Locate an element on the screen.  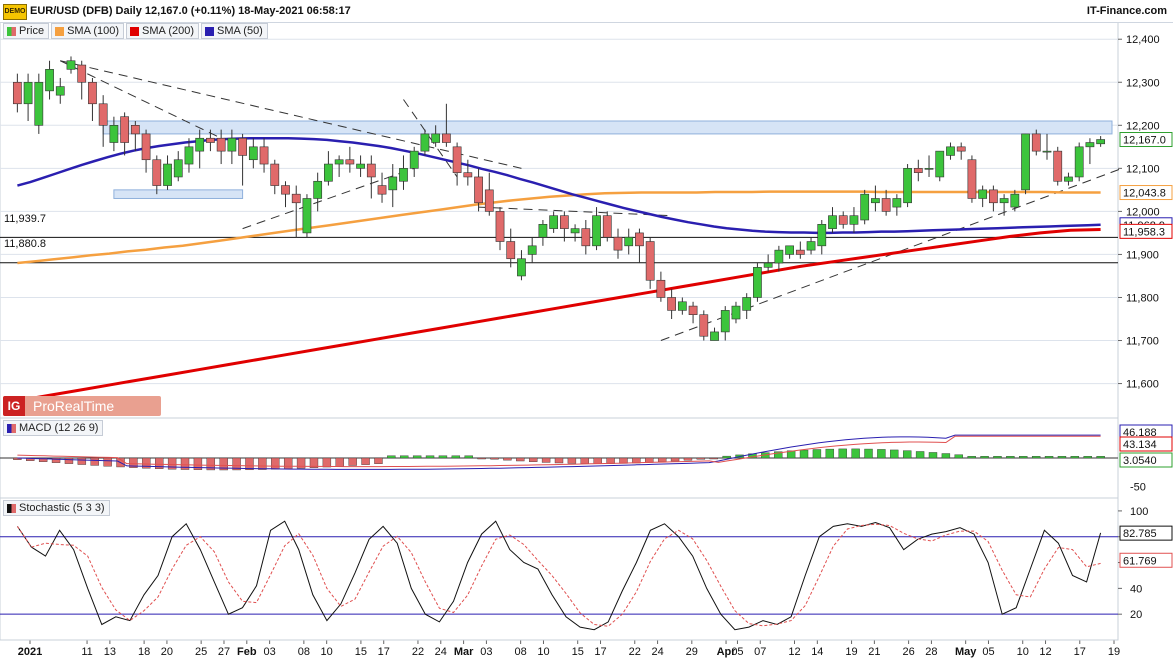
support-zone is located at coordinates (178, 194).